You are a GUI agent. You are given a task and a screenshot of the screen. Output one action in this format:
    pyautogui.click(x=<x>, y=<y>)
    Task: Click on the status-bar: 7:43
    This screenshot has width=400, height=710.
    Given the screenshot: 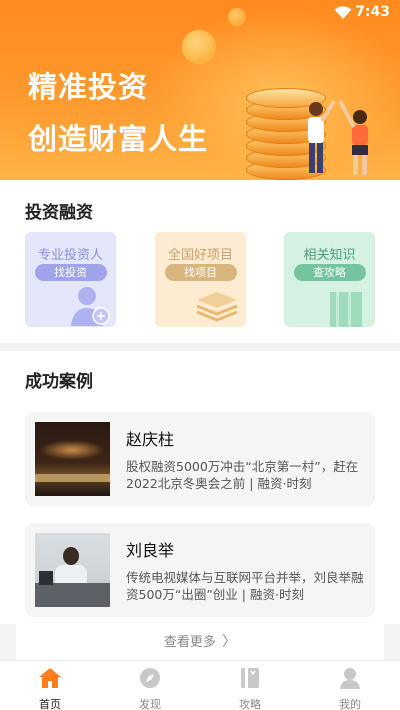 What is the action you would take?
    pyautogui.click(x=200, y=13)
    